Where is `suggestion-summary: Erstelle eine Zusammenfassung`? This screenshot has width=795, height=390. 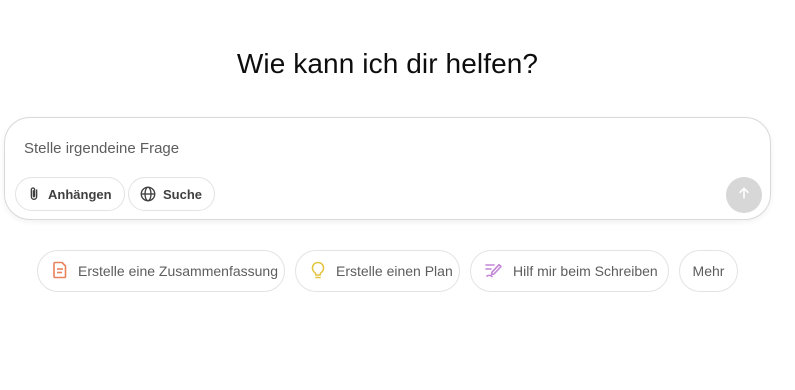
suggestion-summary: Erstelle eine Zusammenfassung is located at coordinates (161, 271).